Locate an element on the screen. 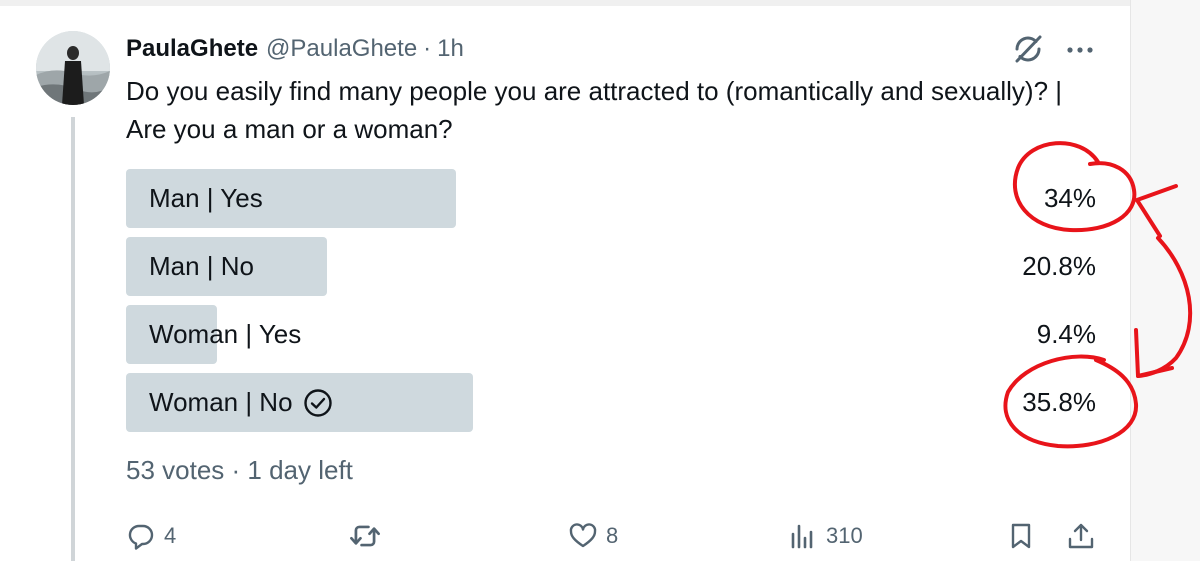 This screenshot has height=561, width=1200. tweet-header: PaulaGhete @PaulaGhete · 1h is located at coordinates (295, 49).